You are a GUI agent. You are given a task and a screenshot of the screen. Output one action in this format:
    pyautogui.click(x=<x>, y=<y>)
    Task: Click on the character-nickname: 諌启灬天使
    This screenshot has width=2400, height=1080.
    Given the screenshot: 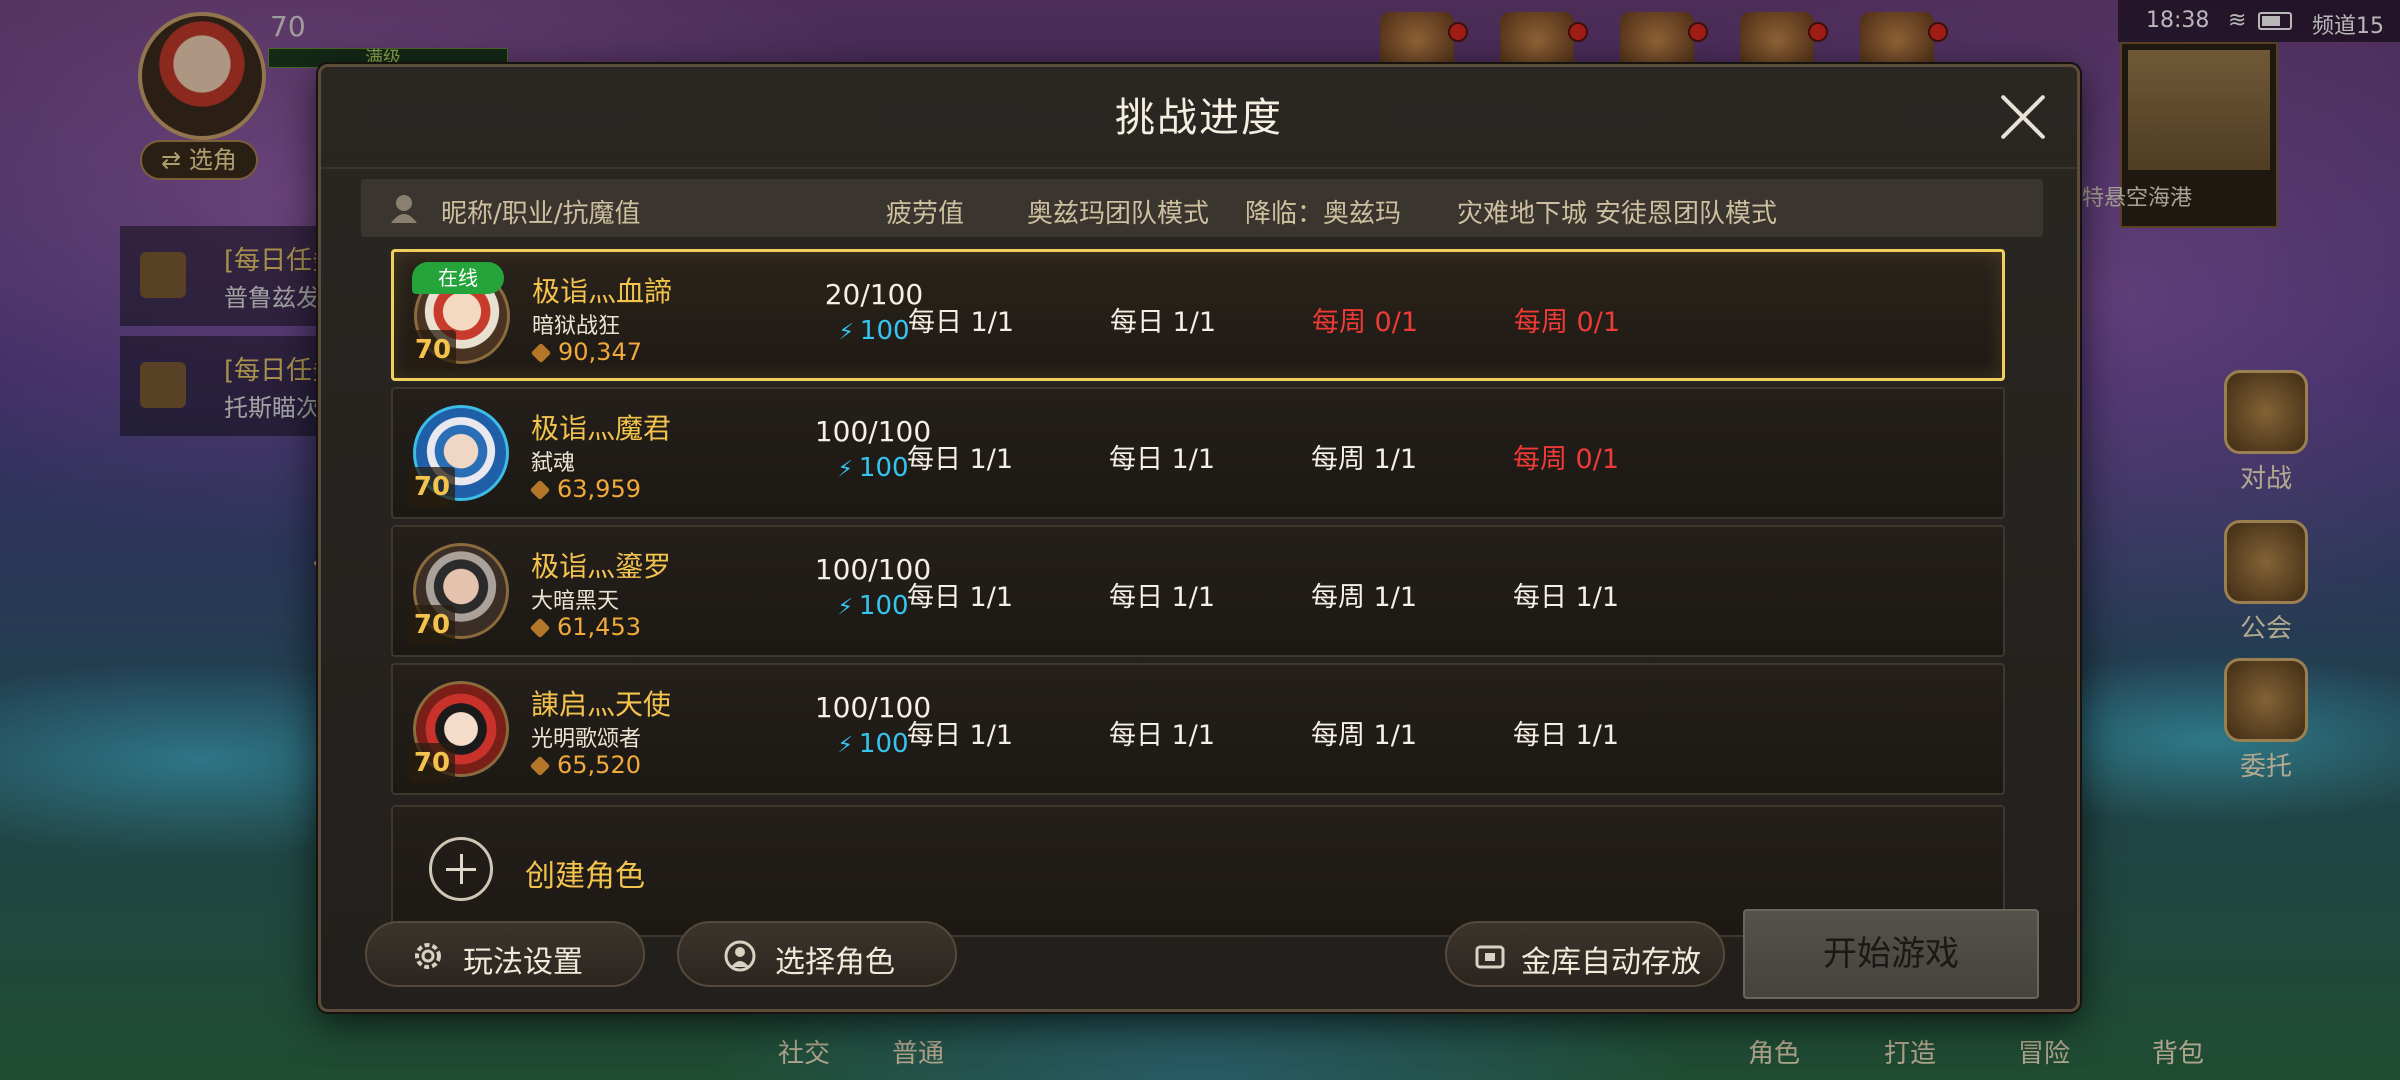 What is the action you would take?
    pyautogui.click(x=601, y=704)
    